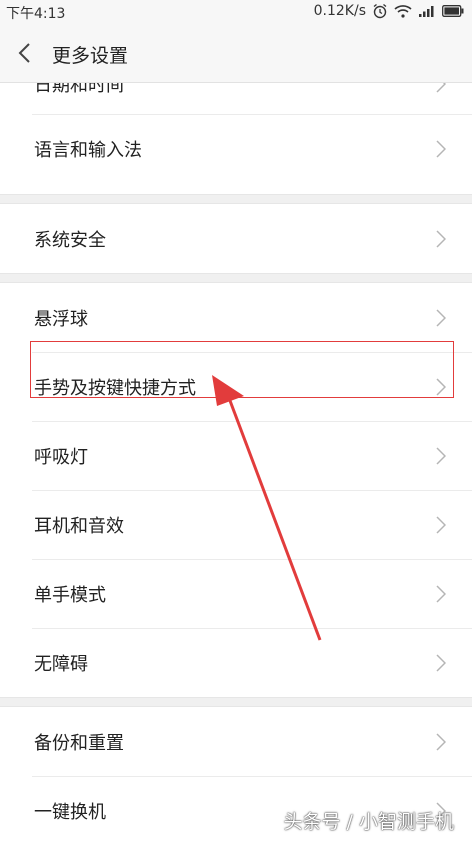 Image resolution: width=472 pixels, height=845 pixels. What do you see at coordinates (339, 11) in the screenshot?
I see `network-speed: 0.12K/s` at bounding box center [339, 11].